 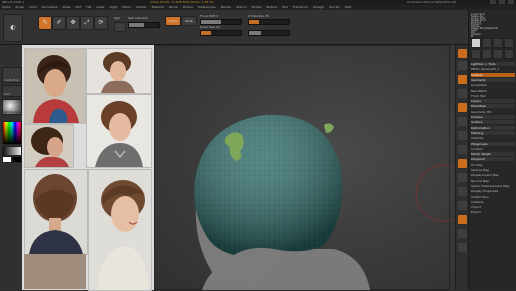 What do you see at coordinates (462, 219) in the screenshot?
I see `polyf-button` at bounding box center [462, 219].